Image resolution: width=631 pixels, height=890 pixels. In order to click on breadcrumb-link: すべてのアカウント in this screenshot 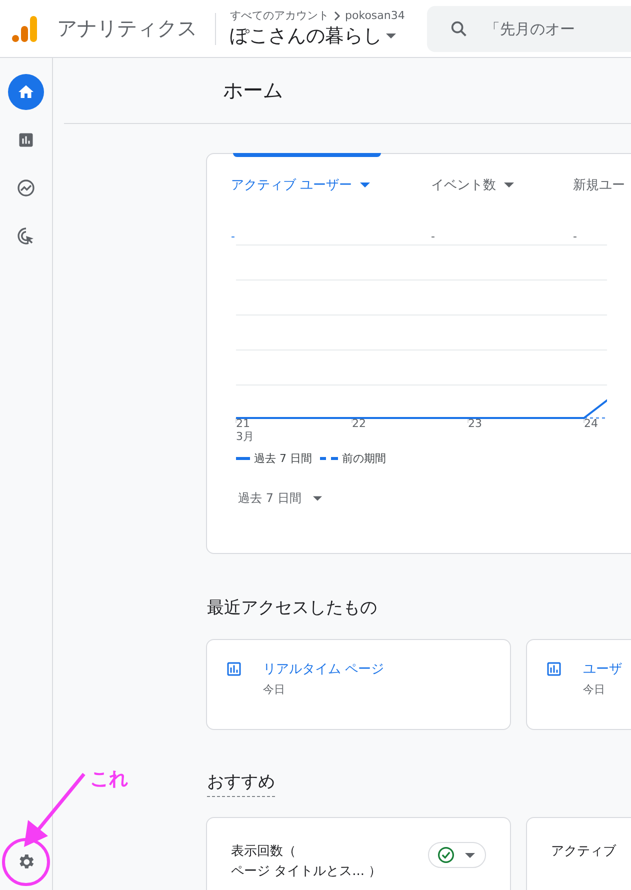, I will do `click(279, 15)`.